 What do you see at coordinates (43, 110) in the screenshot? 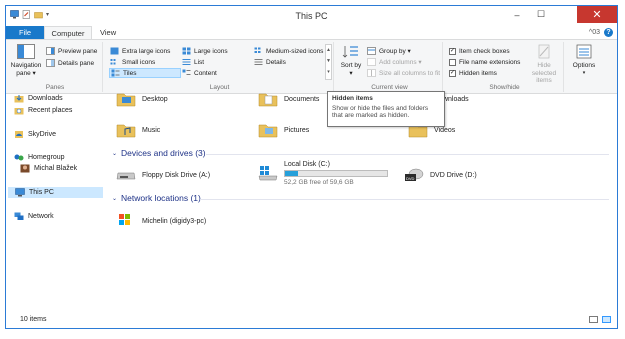
I see `nav-item-recent-places: Recent places` at bounding box center [43, 110].